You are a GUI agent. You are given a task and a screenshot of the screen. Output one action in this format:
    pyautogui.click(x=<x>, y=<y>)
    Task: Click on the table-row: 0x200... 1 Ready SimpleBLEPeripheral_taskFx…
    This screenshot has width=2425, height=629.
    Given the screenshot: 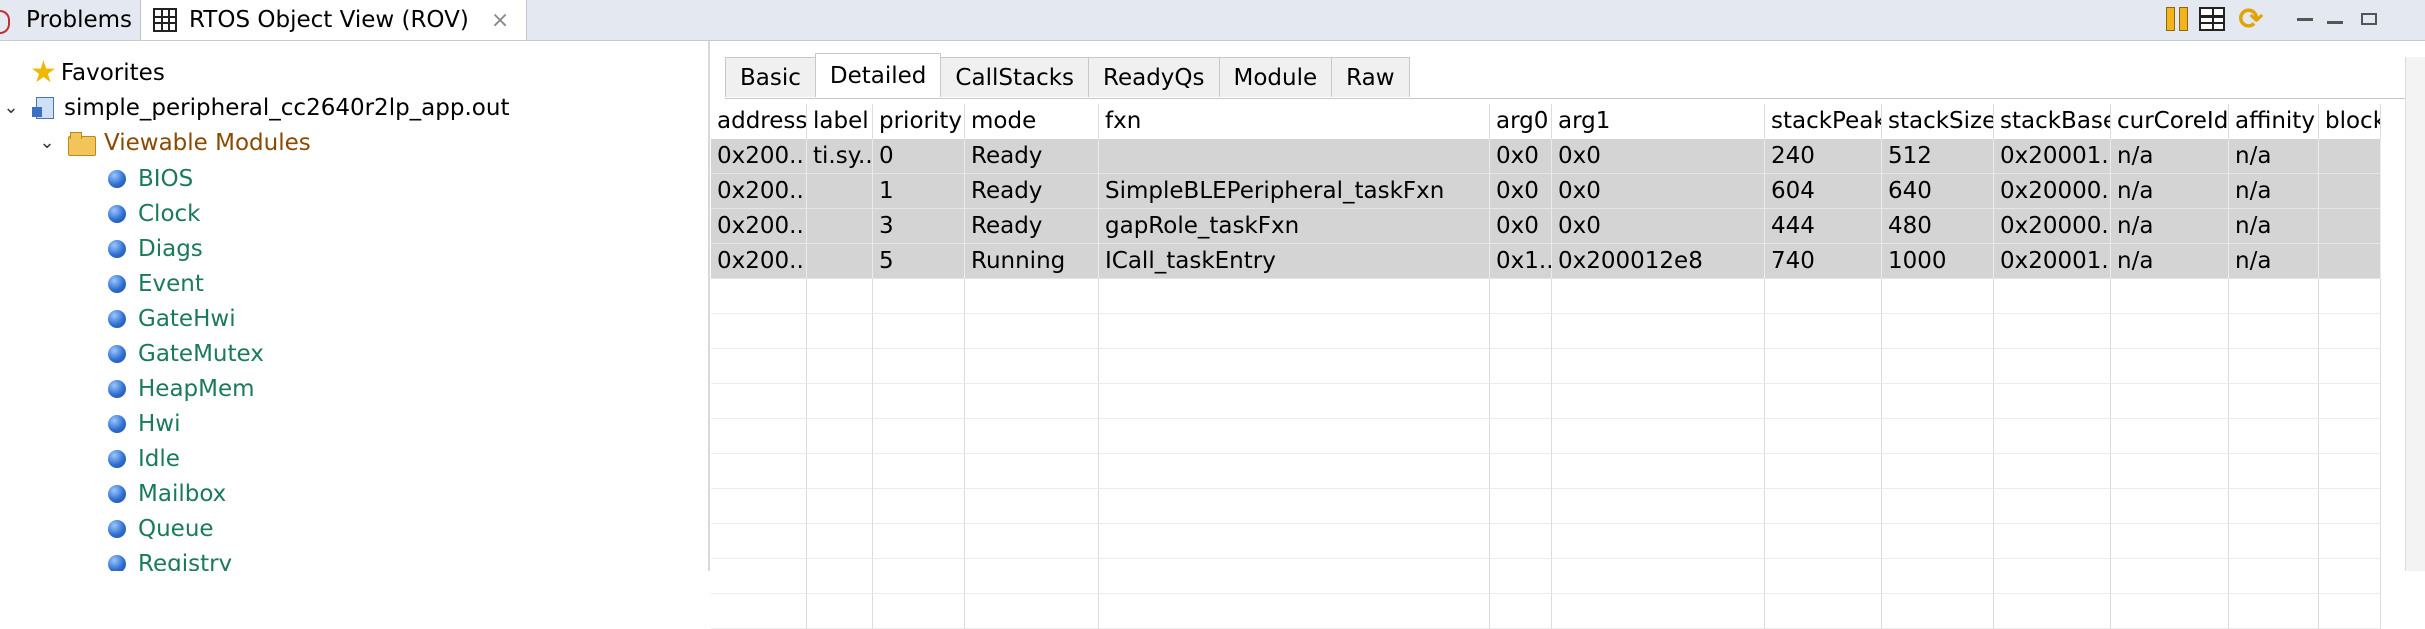 What is the action you would take?
    pyautogui.click(x=1546, y=191)
    